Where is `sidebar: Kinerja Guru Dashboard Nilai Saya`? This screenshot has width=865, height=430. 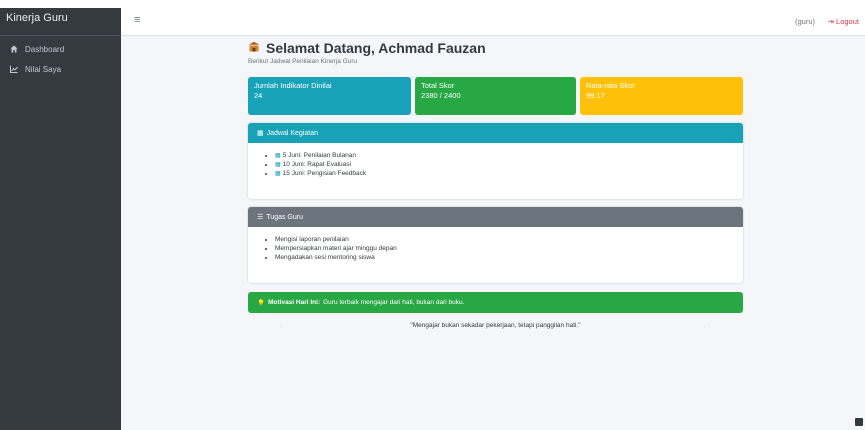
sidebar: Kinerja Guru Dashboard Nilai Saya is located at coordinates (60, 219).